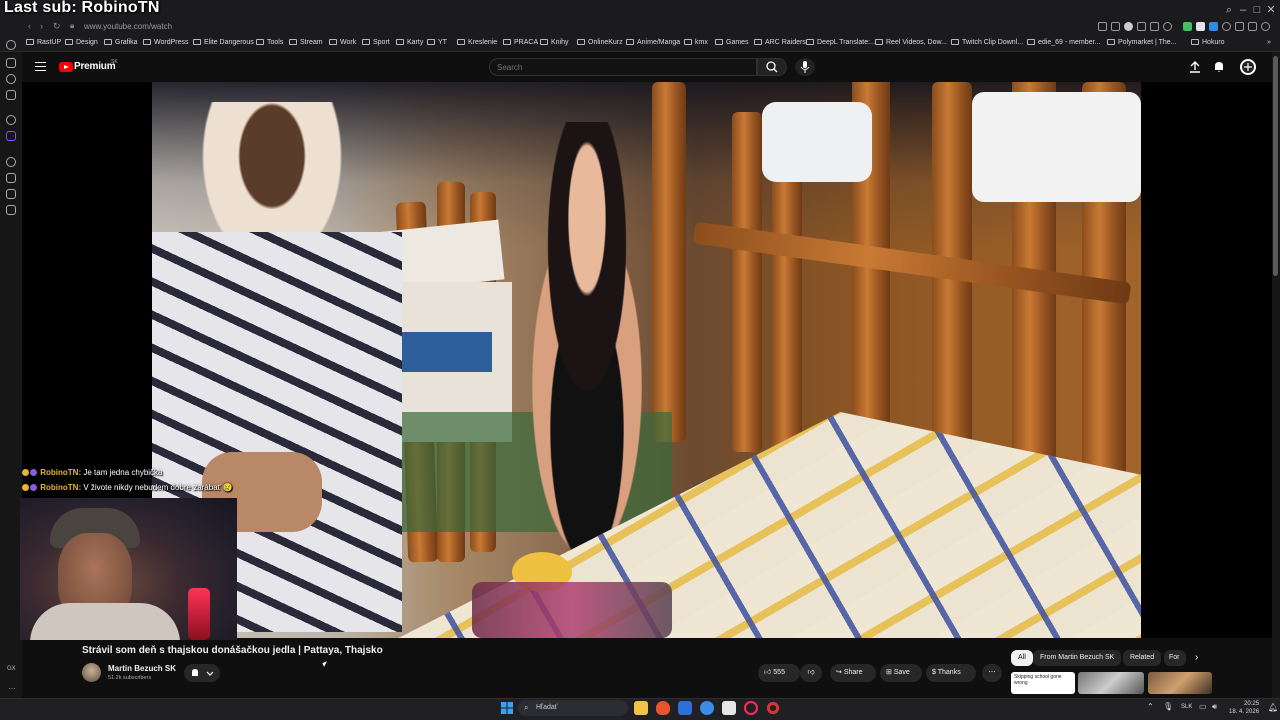  What do you see at coordinates (1265, 26) in the screenshot?
I see `profile-icon` at bounding box center [1265, 26].